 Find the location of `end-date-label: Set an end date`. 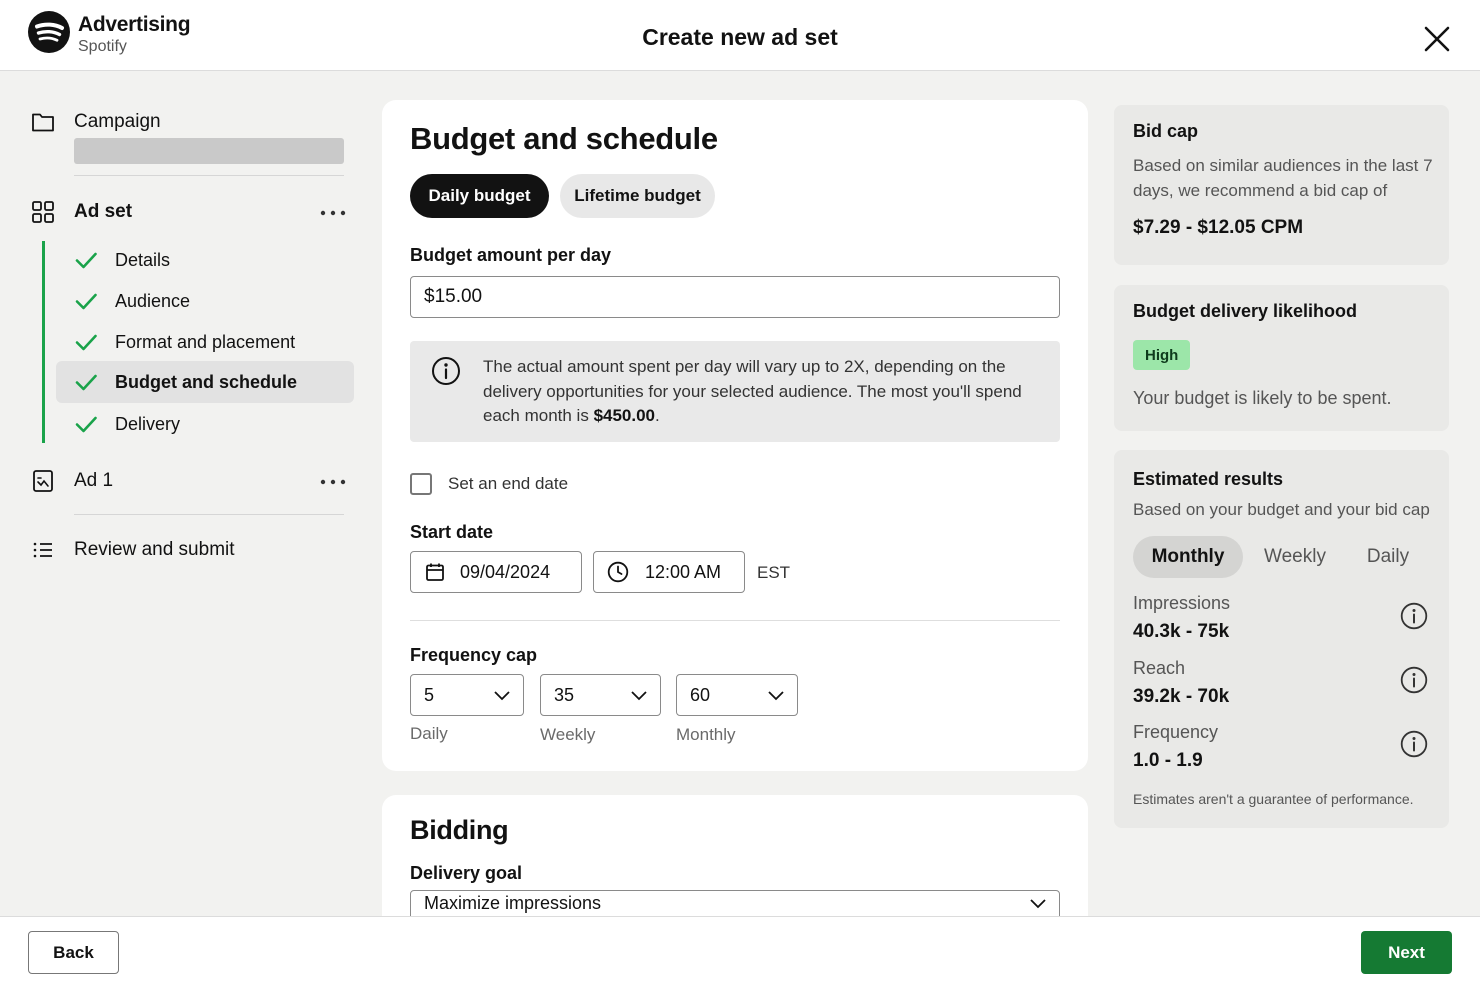

end-date-label: Set an end date is located at coordinates (508, 483).